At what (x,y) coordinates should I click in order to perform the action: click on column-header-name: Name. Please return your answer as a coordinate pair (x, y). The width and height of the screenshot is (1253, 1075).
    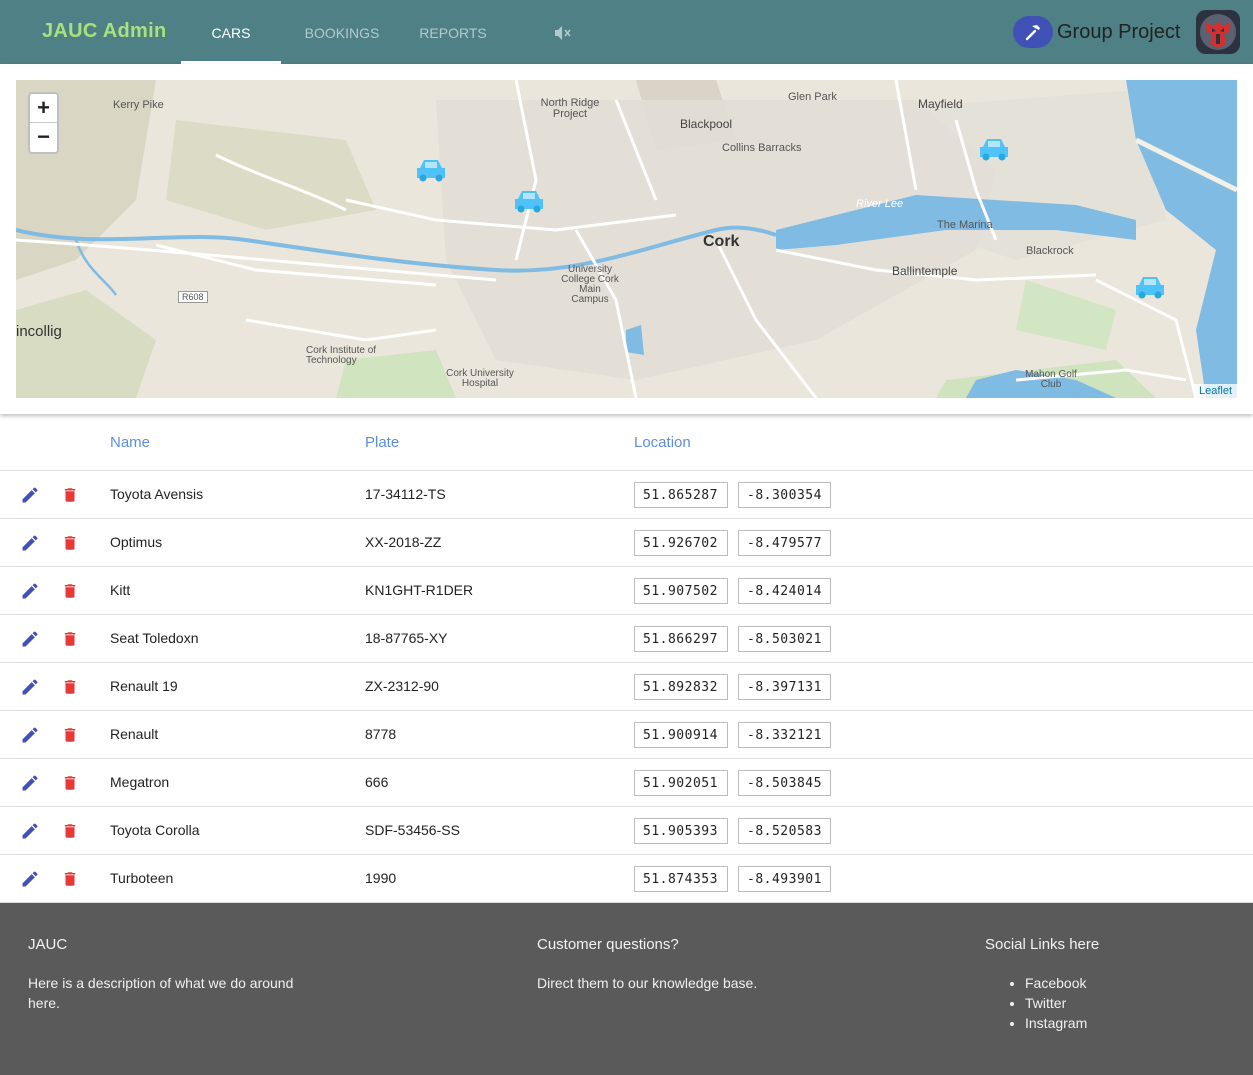
    Looking at the image, I should click on (130, 442).